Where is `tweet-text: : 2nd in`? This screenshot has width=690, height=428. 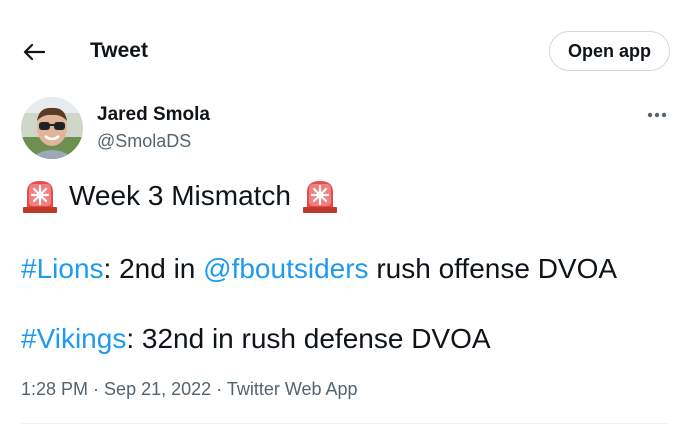
tweet-text: : 2nd in is located at coordinates (153, 268).